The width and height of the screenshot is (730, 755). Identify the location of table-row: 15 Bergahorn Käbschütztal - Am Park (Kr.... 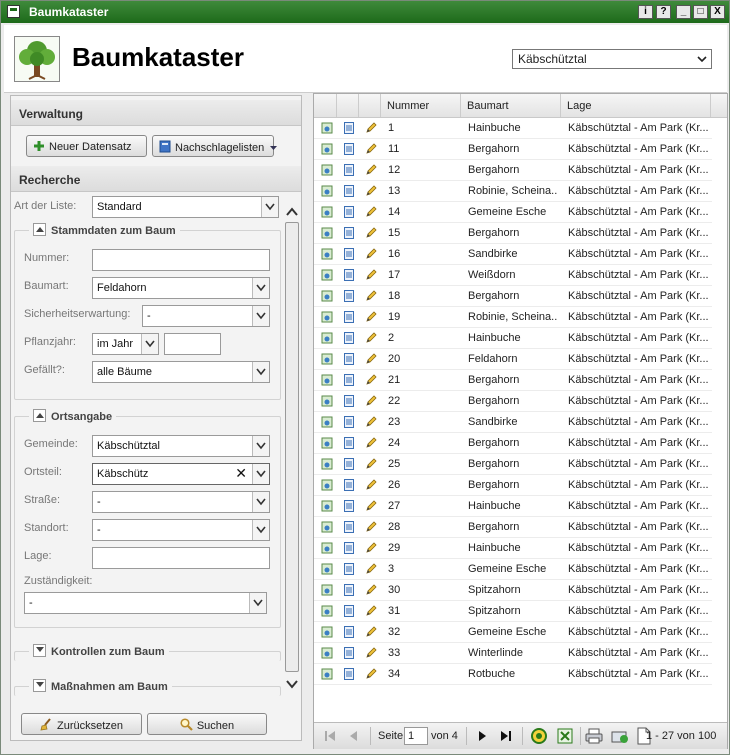
(513, 233).